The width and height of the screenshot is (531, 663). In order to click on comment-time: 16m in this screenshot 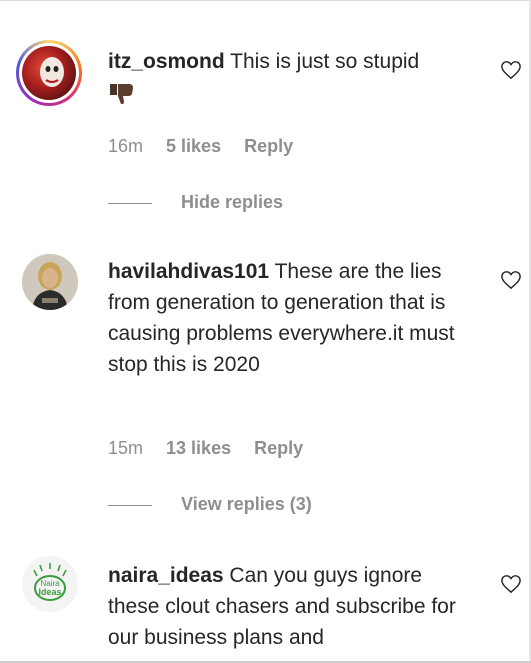, I will do `click(126, 146)`.